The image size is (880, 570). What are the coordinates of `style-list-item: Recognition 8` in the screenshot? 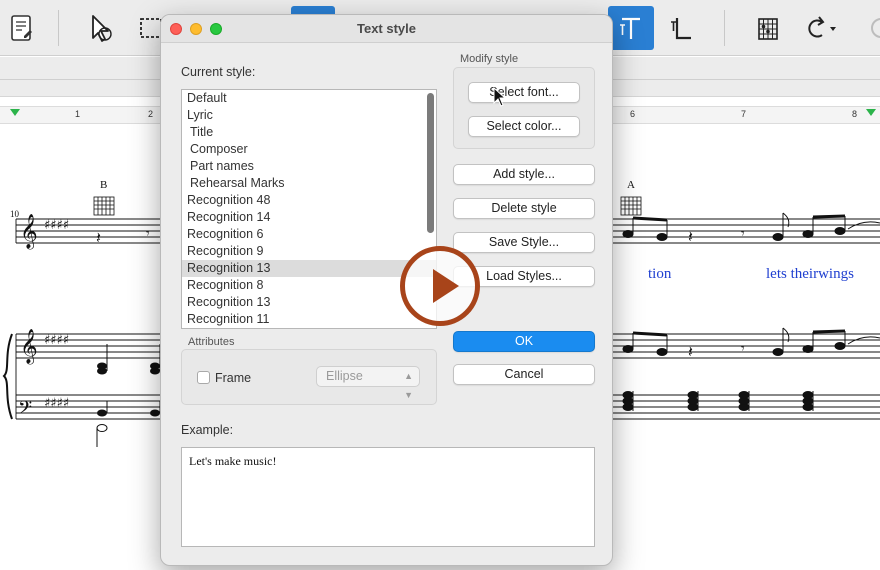 It's located at (309, 285).